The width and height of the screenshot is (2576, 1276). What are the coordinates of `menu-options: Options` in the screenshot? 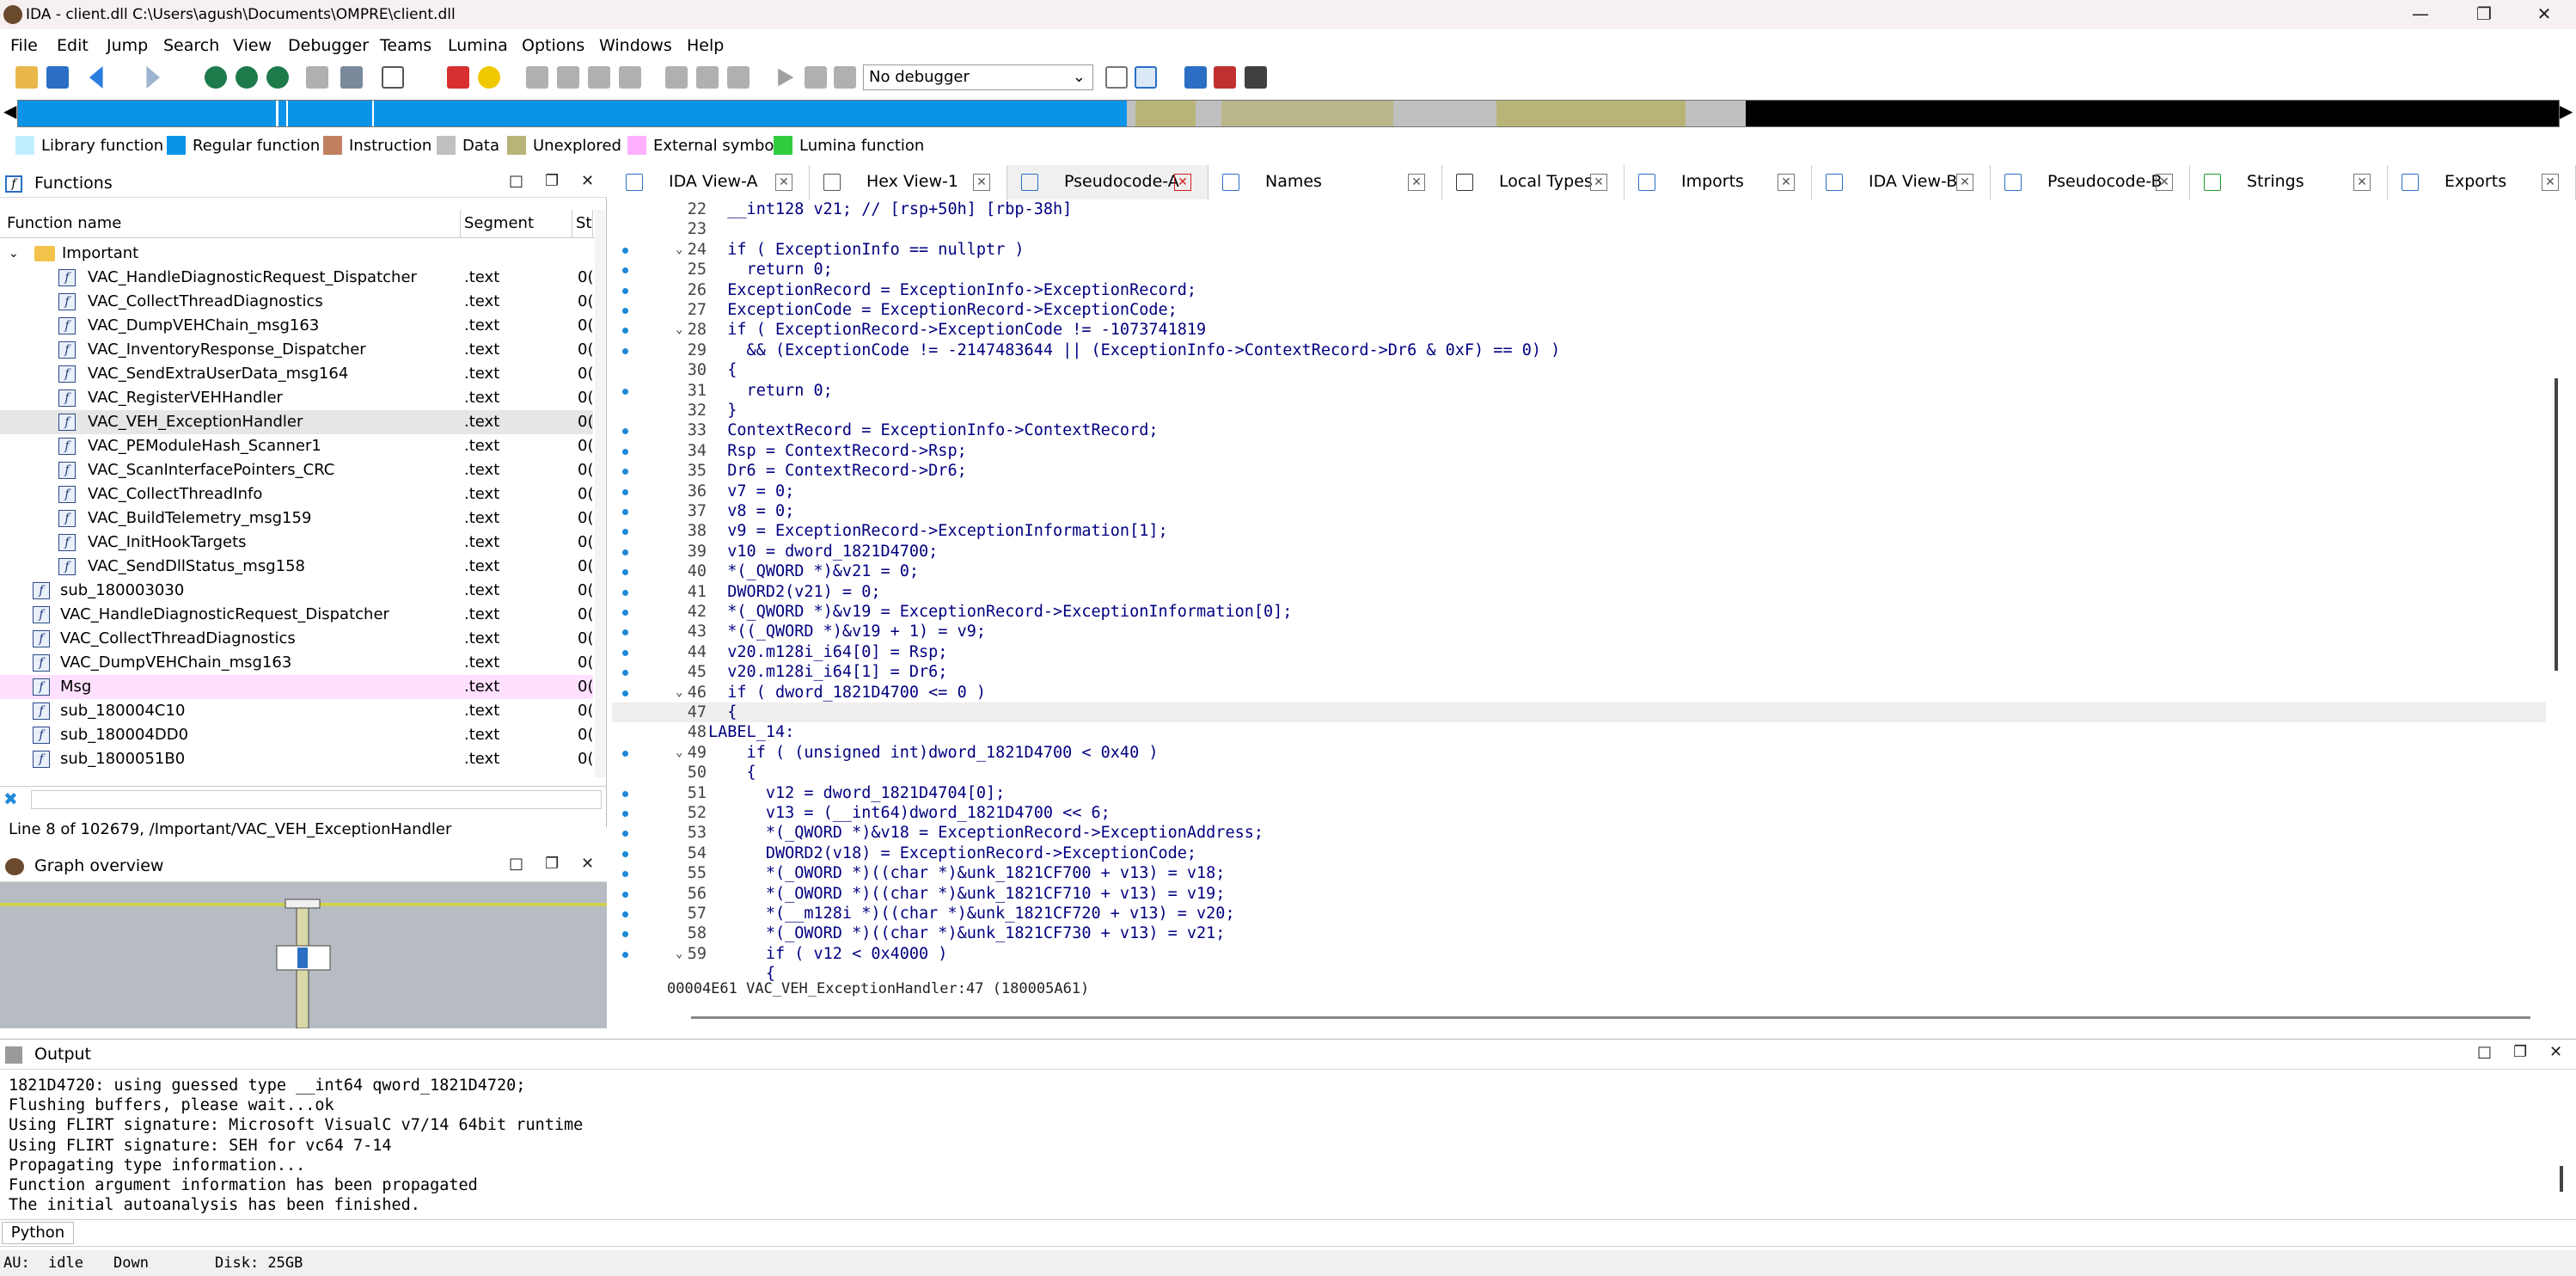 It's located at (553, 45).